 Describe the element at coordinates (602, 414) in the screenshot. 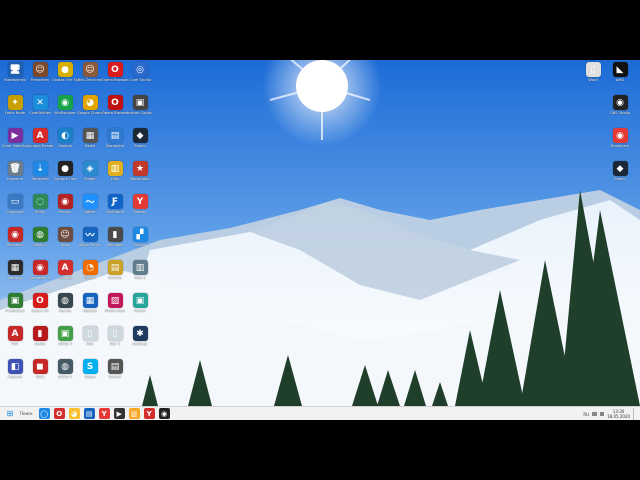

I see `volume-icon` at that location.